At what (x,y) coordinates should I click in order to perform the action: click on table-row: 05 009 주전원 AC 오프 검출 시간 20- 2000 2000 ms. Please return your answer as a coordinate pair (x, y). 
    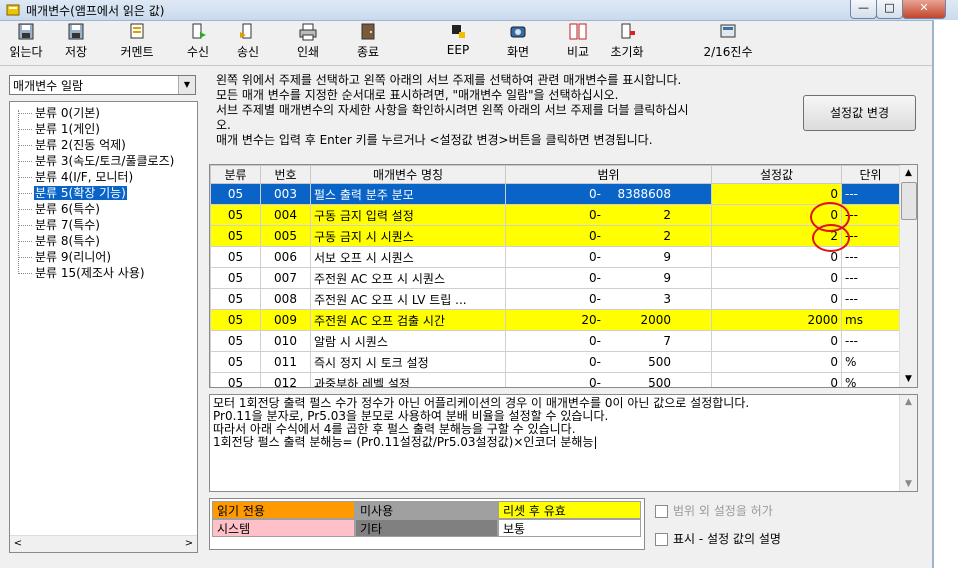
    Looking at the image, I should click on (555, 320).